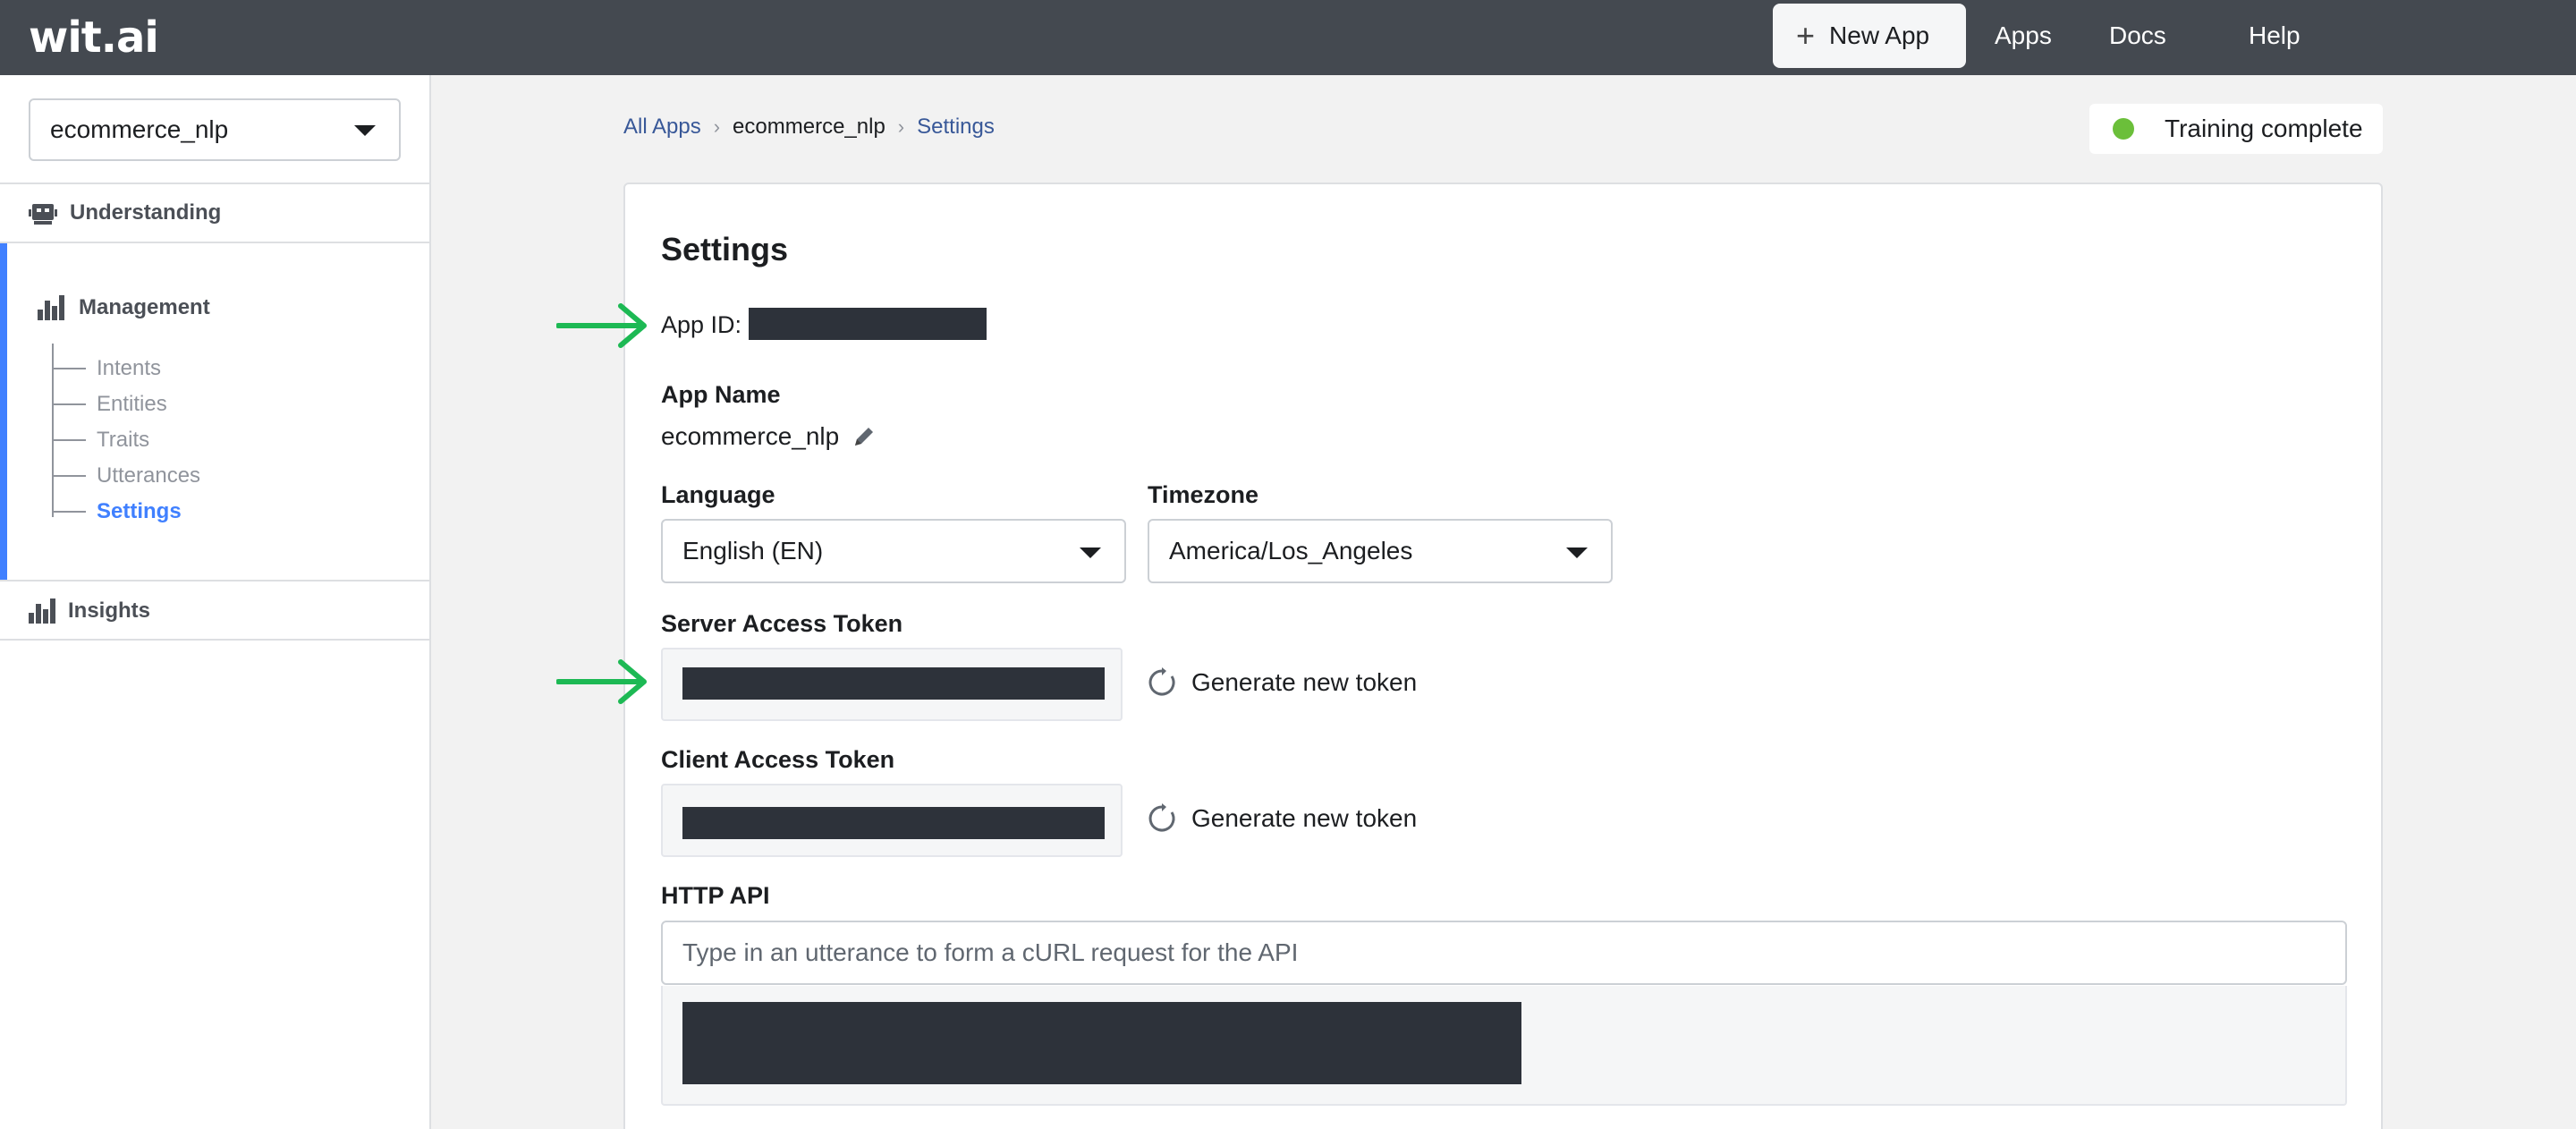 The height and width of the screenshot is (1129, 2576). I want to click on language-value: English (EN), so click(753, 550).